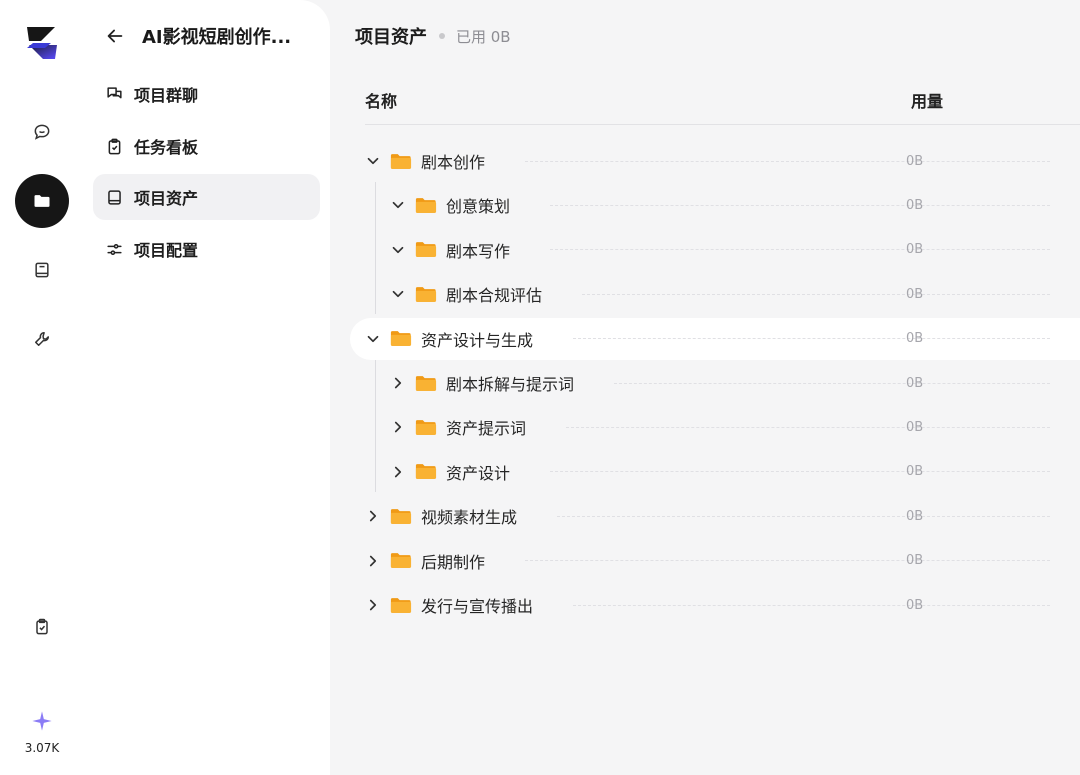  I want to click on nav-item-group-chat: 项目群聊, so click(206, 94).